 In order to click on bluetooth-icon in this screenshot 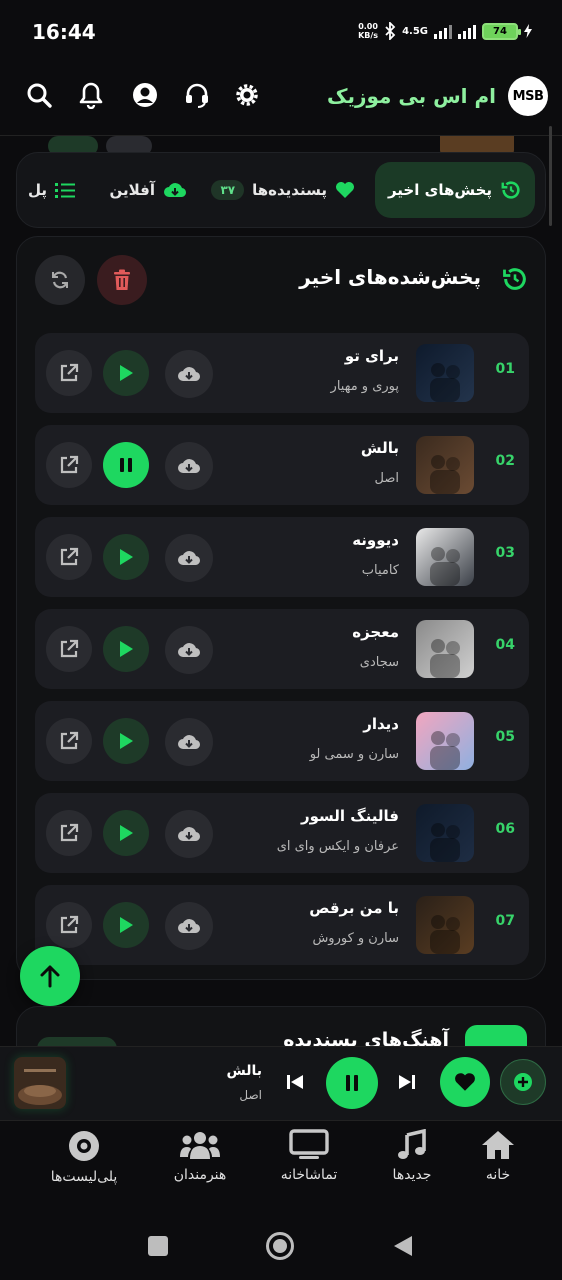, I will do `click(390, 31)`.